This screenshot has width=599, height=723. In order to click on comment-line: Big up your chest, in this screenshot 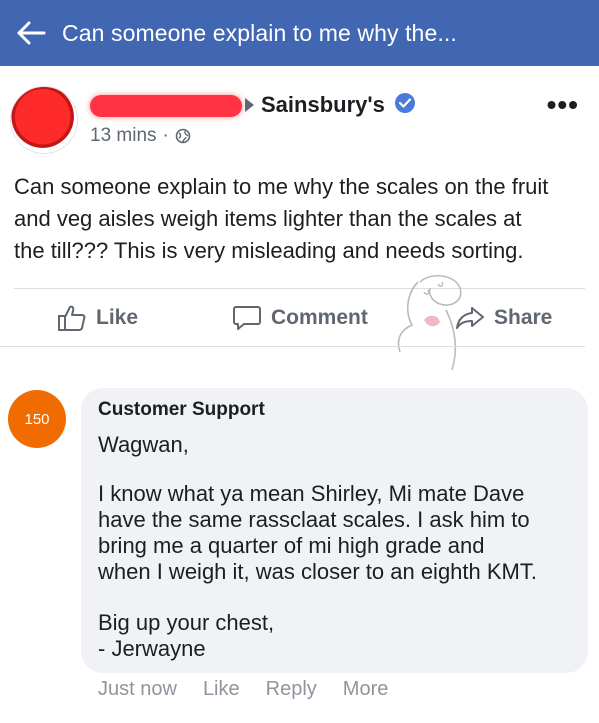, I will do `click(186, 622)`.